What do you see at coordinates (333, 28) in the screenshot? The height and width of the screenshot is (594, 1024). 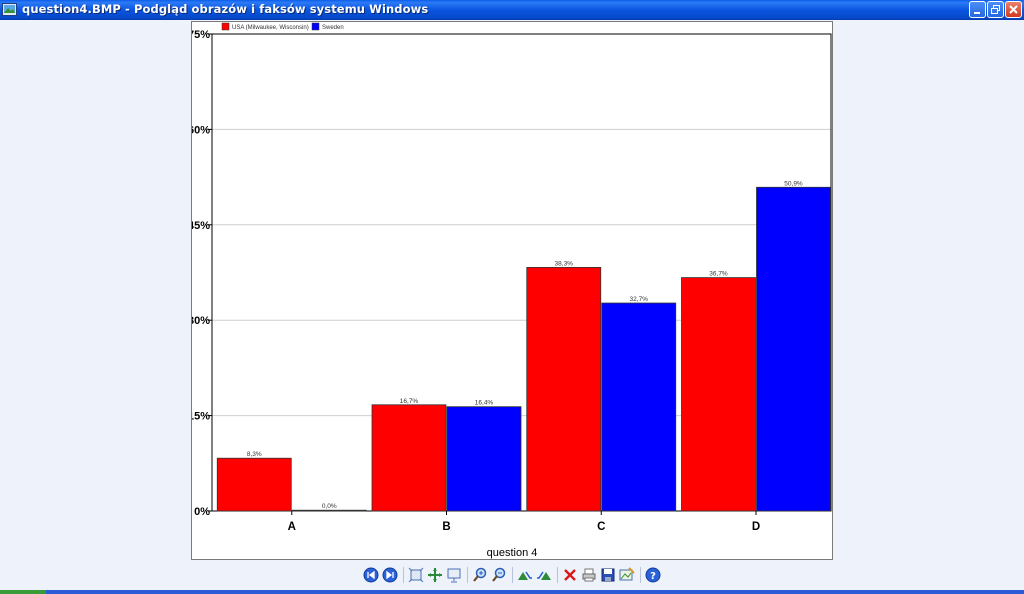 I see `legend-label: Sweden` at bounding box center [333, 28].